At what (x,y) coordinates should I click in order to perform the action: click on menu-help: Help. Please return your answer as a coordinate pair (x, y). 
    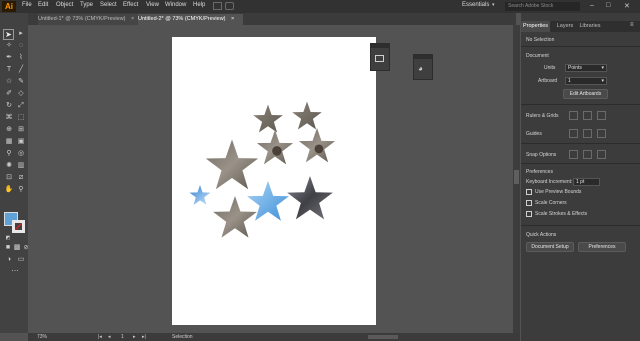
    Looking at the image, I should click on (199, 5).